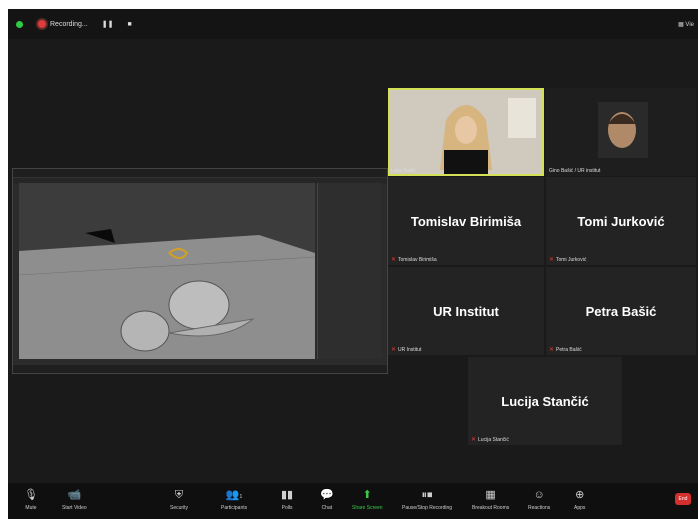 This screenshot has width=698, height=519. Describe the element at coordinates (427, 508) in the screenshot. I see `pause-stop-label: Pause/Stop Recording` at that location.